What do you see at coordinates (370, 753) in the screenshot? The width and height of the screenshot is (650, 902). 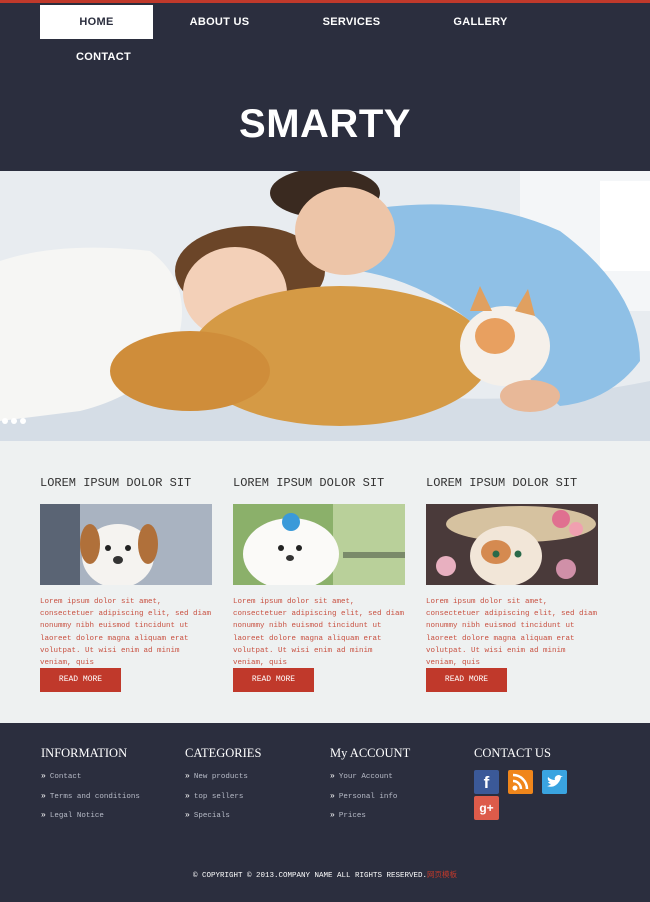 I see `footer-heading: My ACCOUNT` at bounding box center [370, 753].